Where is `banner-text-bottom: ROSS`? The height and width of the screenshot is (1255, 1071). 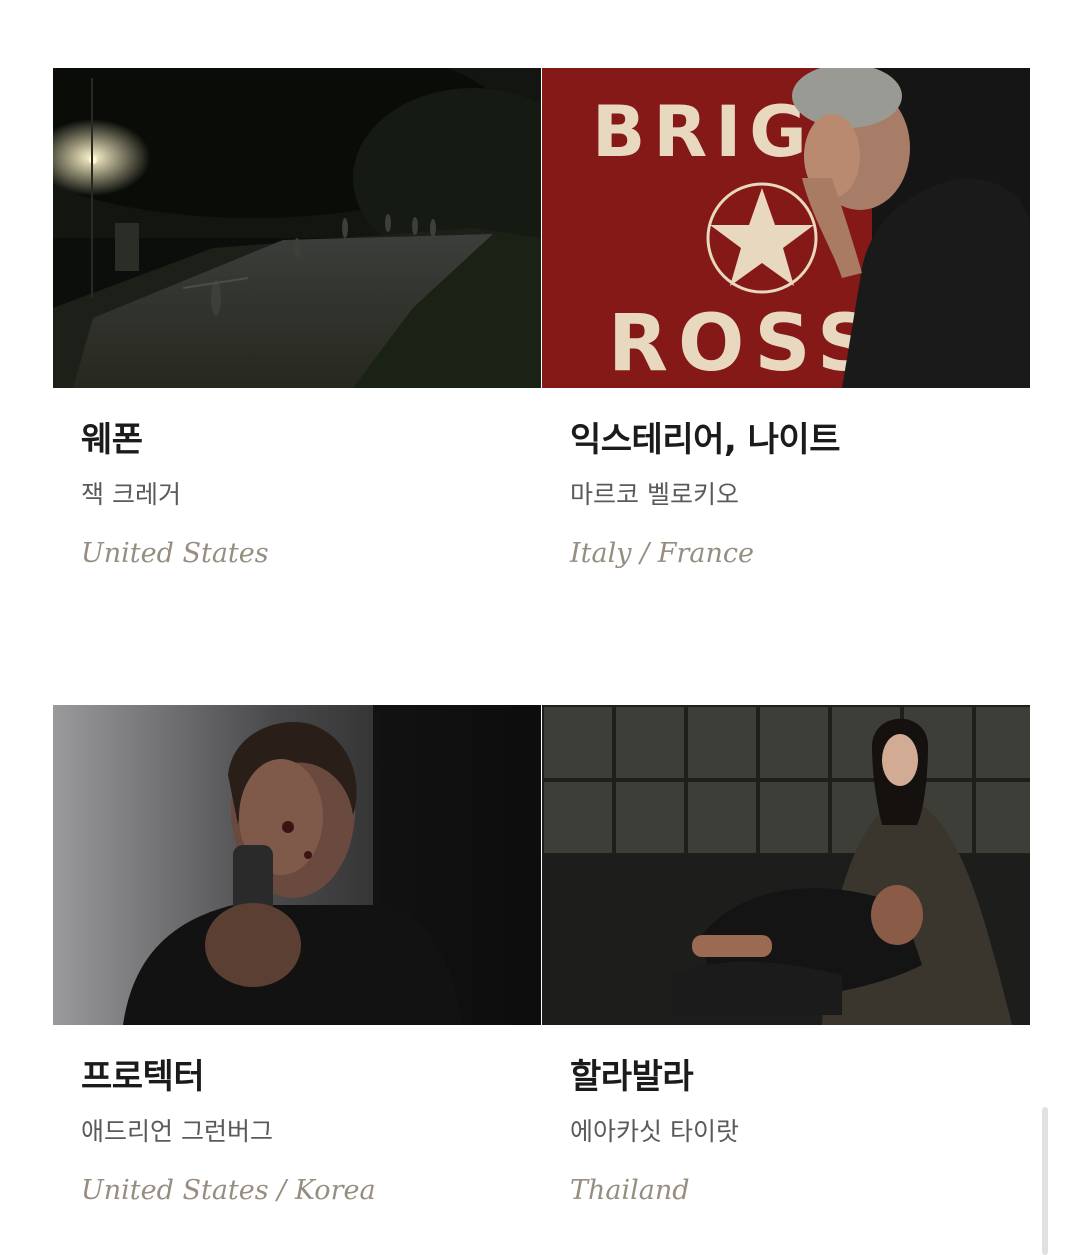 banner-text-bottom: ROSS is located at coordinates (745, 343).